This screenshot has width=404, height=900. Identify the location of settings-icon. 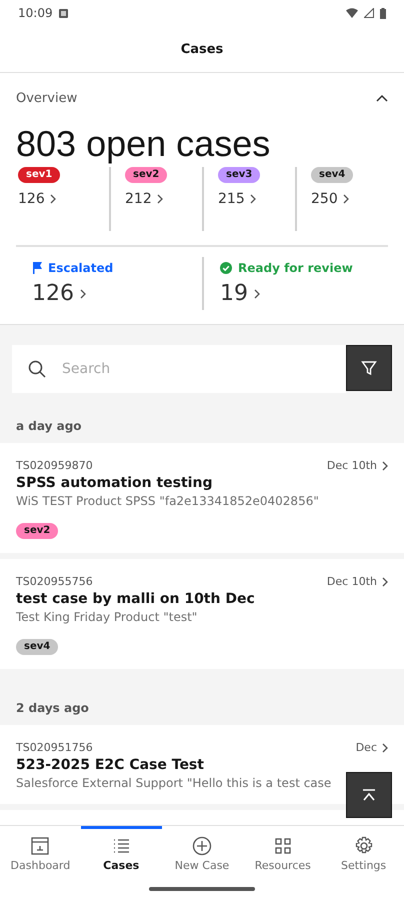
(364, 846).